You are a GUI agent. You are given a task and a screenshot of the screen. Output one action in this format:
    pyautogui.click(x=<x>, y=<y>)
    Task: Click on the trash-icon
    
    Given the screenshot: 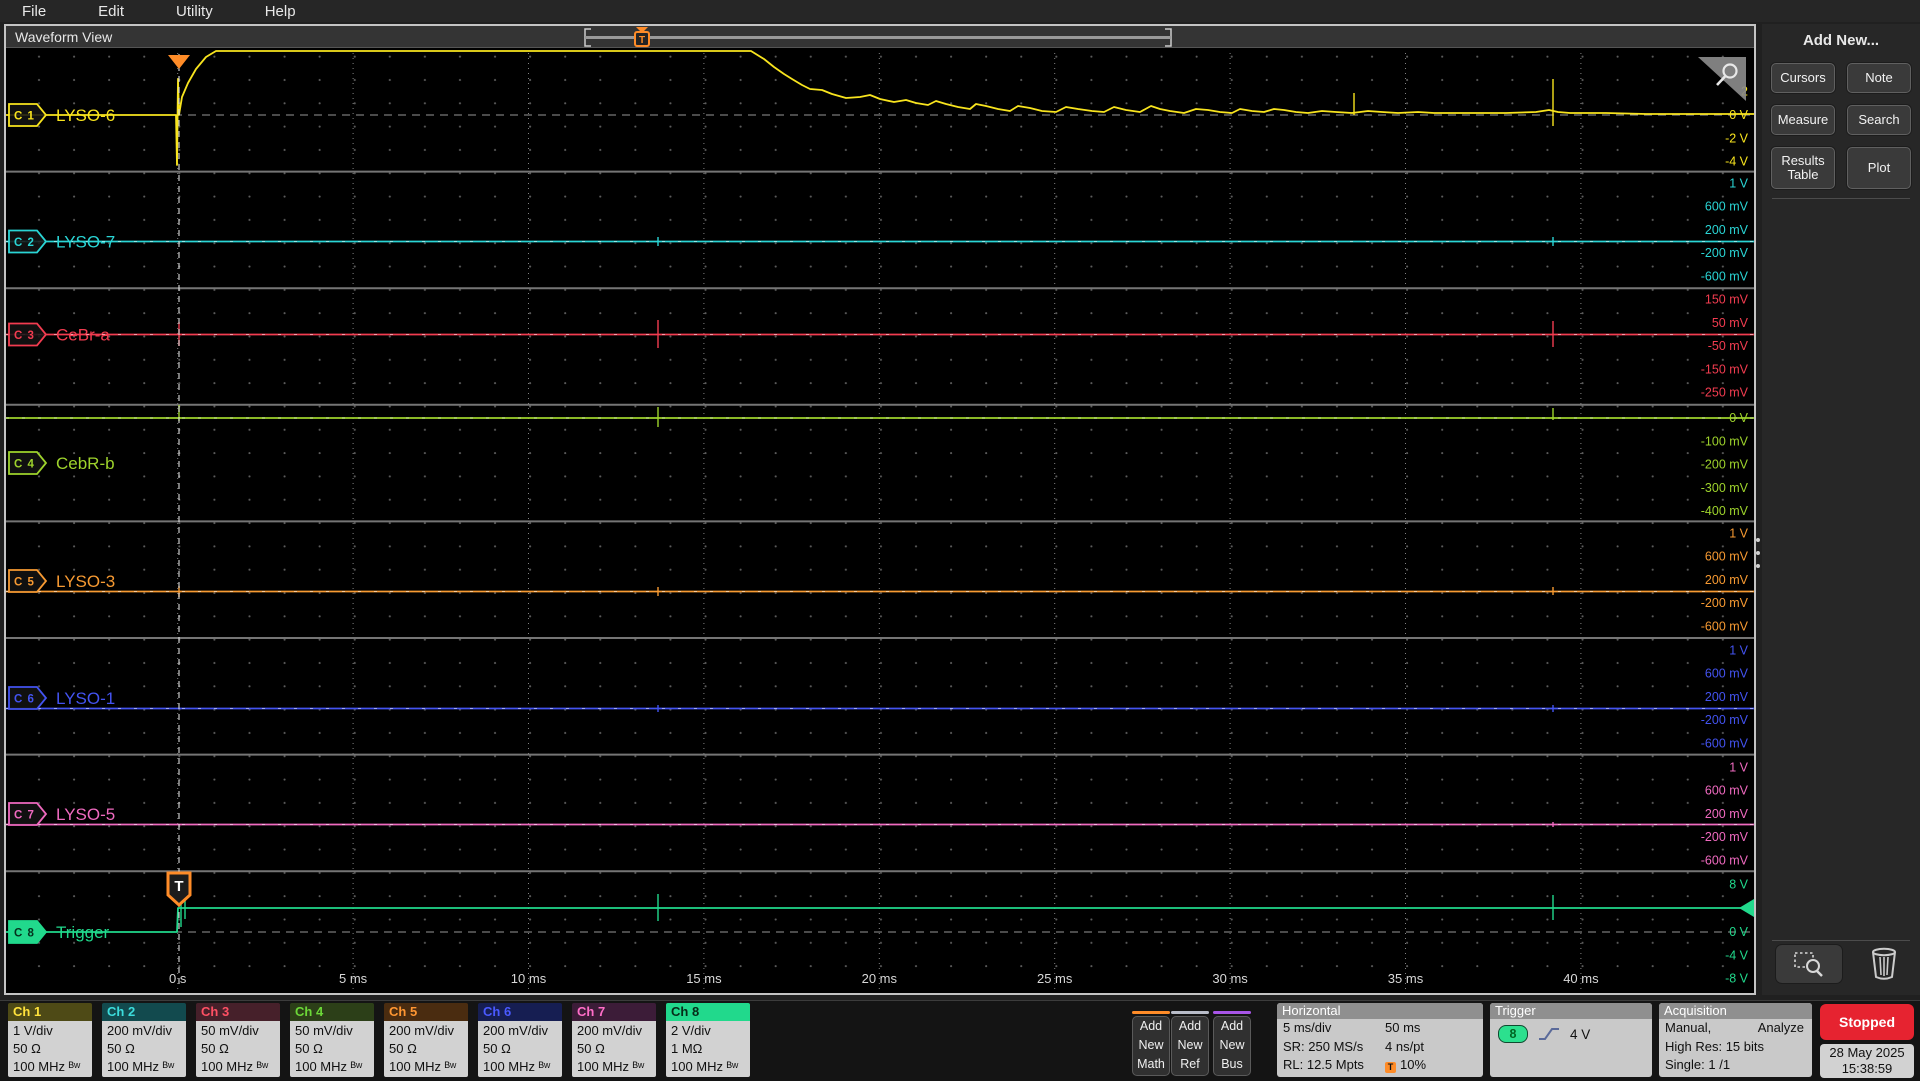 What is the action you would take?
    pyautogui.click(x=1884, y=963)
    